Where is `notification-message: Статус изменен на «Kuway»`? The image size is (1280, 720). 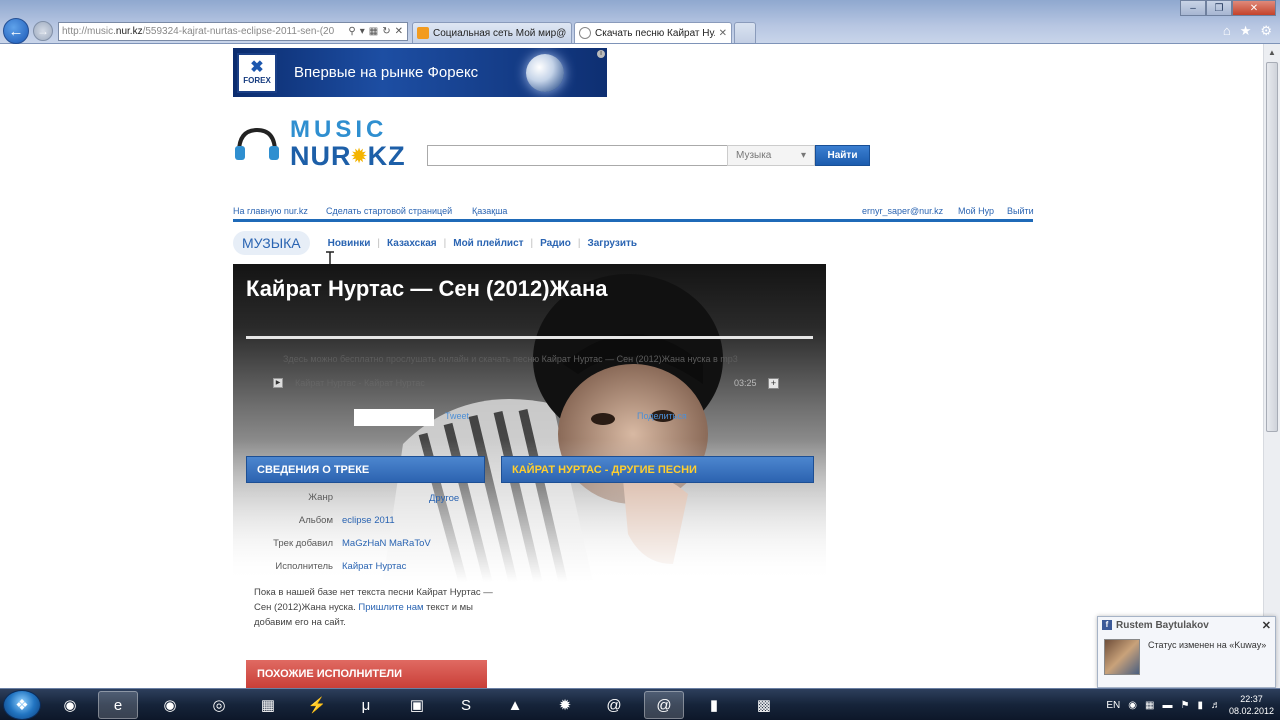 notification-message: Статус изменен на «Kuway» is located at coordinates (1207, 645).